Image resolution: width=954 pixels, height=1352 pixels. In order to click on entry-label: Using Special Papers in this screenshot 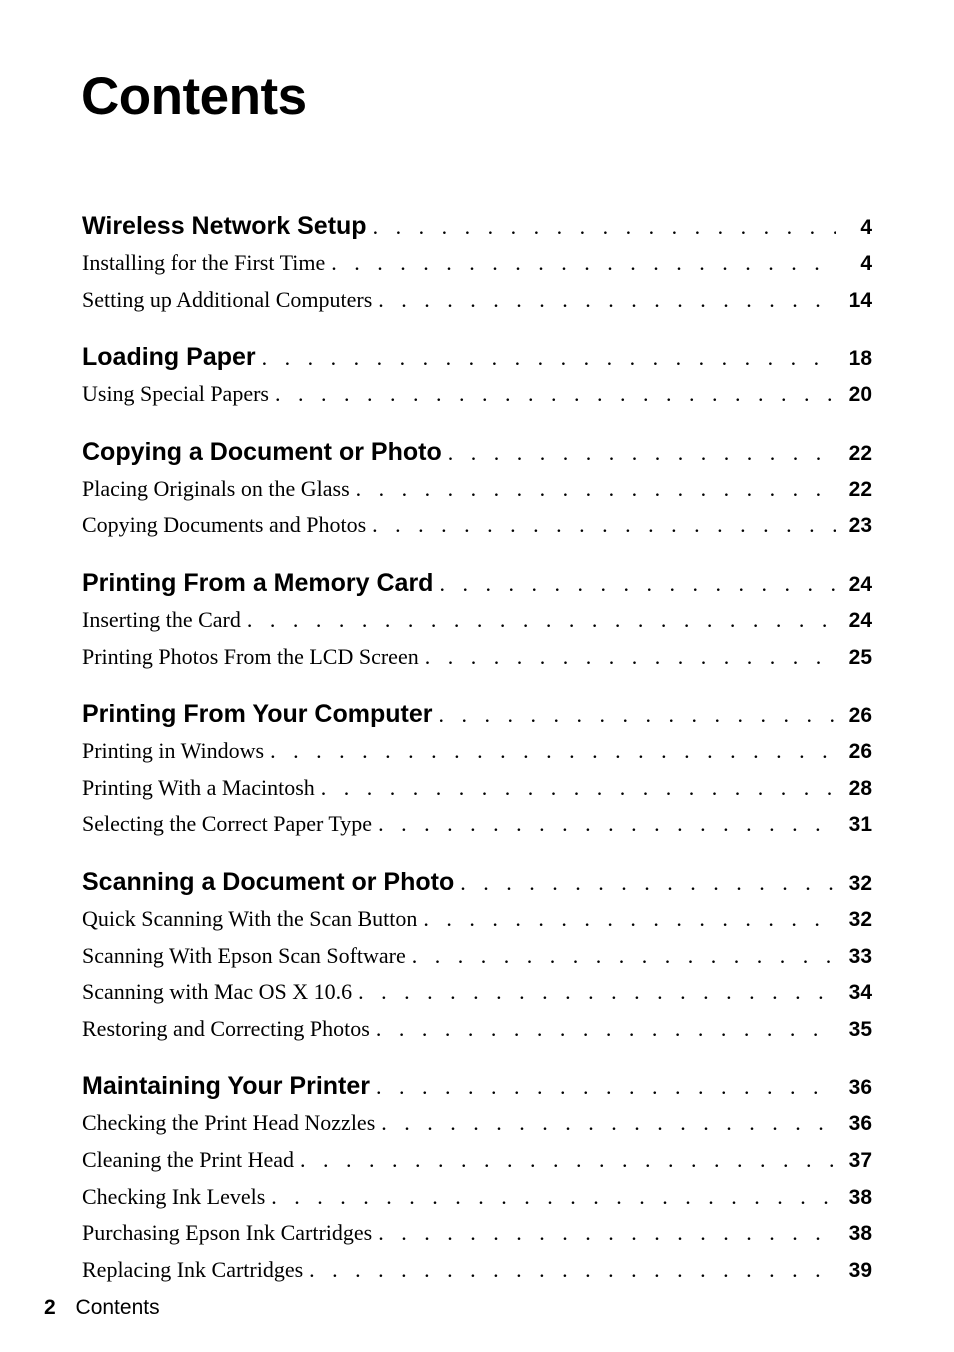, I will do `click(175, 394)`.